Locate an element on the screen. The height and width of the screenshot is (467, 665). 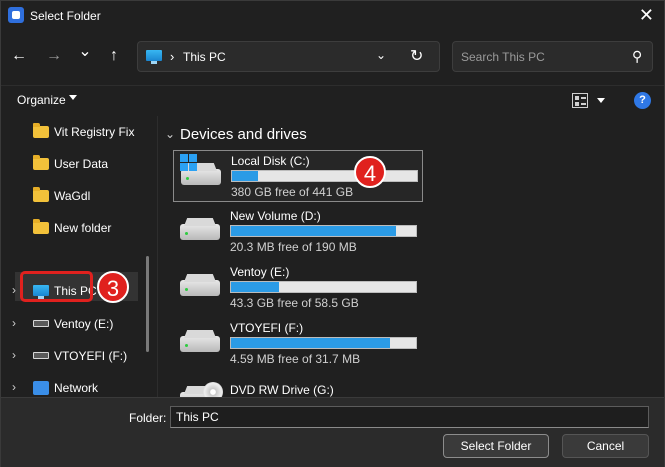
drive-tile-vtoyefi-f: VTOYEFI (F:) 4.59 MB free of 31.7 MB is located at coordinates (298, 344).